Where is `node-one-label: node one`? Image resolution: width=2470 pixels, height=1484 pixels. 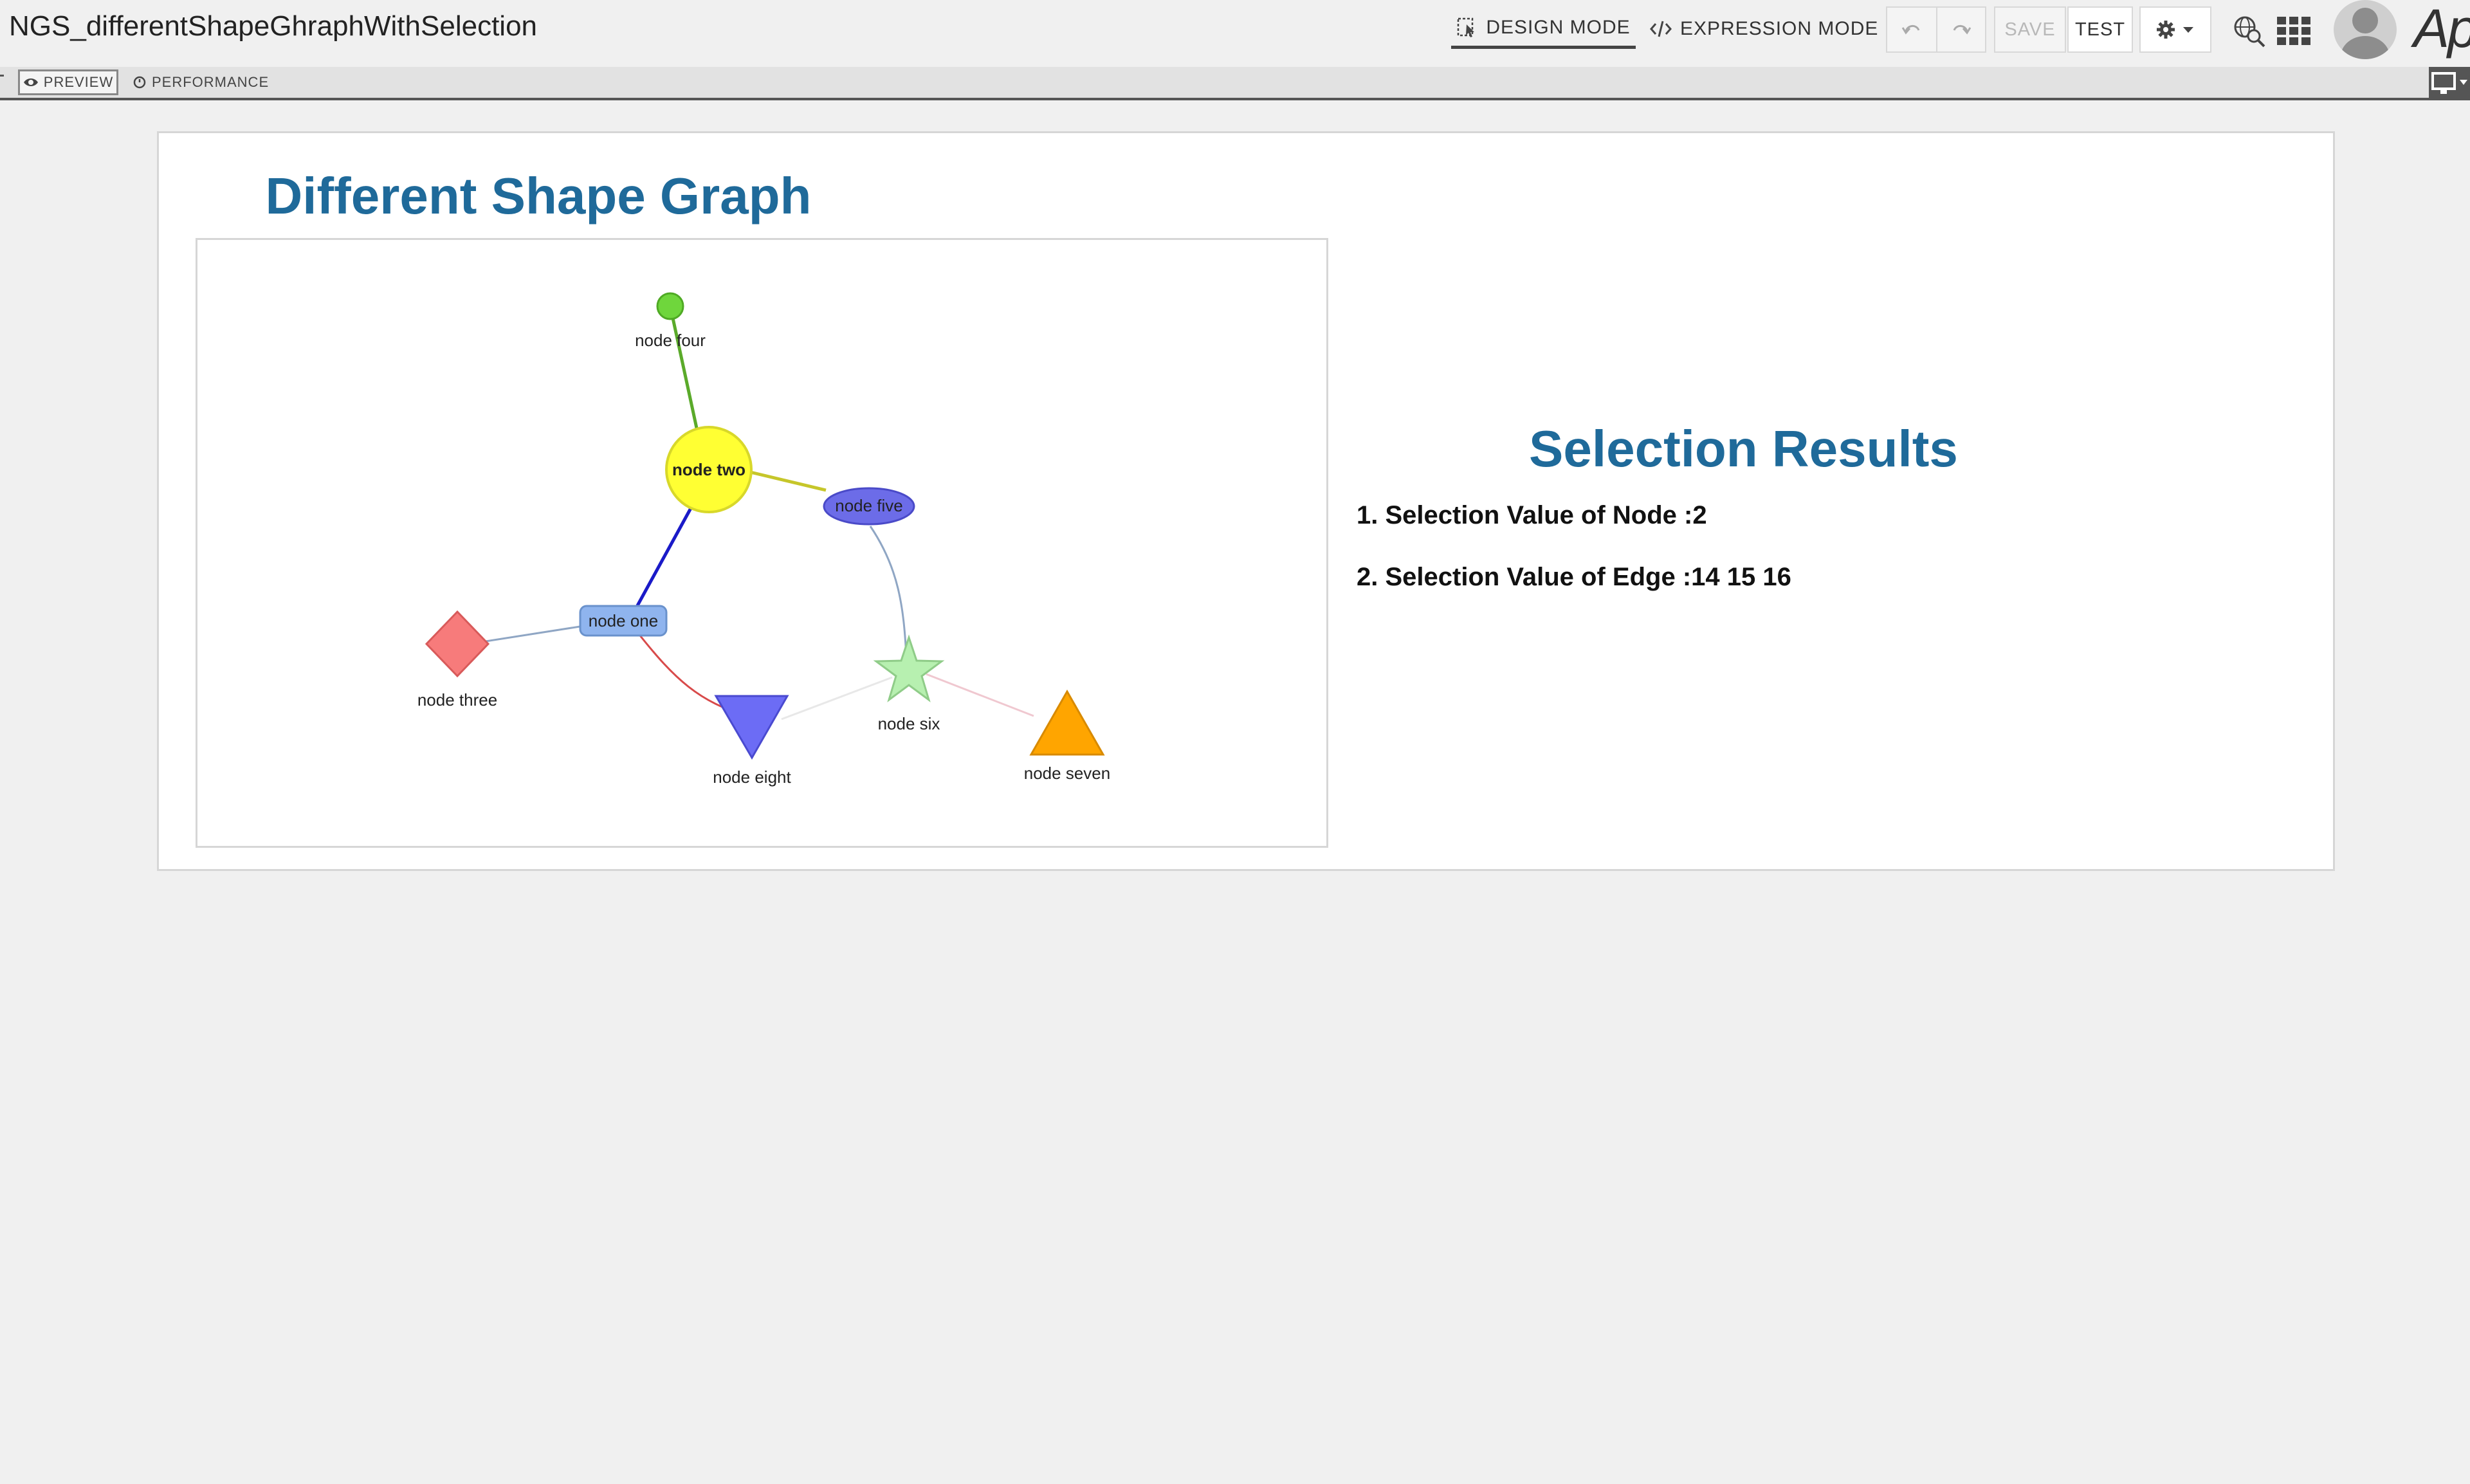 node-one-label: node one is located at coordinates (623, 620).